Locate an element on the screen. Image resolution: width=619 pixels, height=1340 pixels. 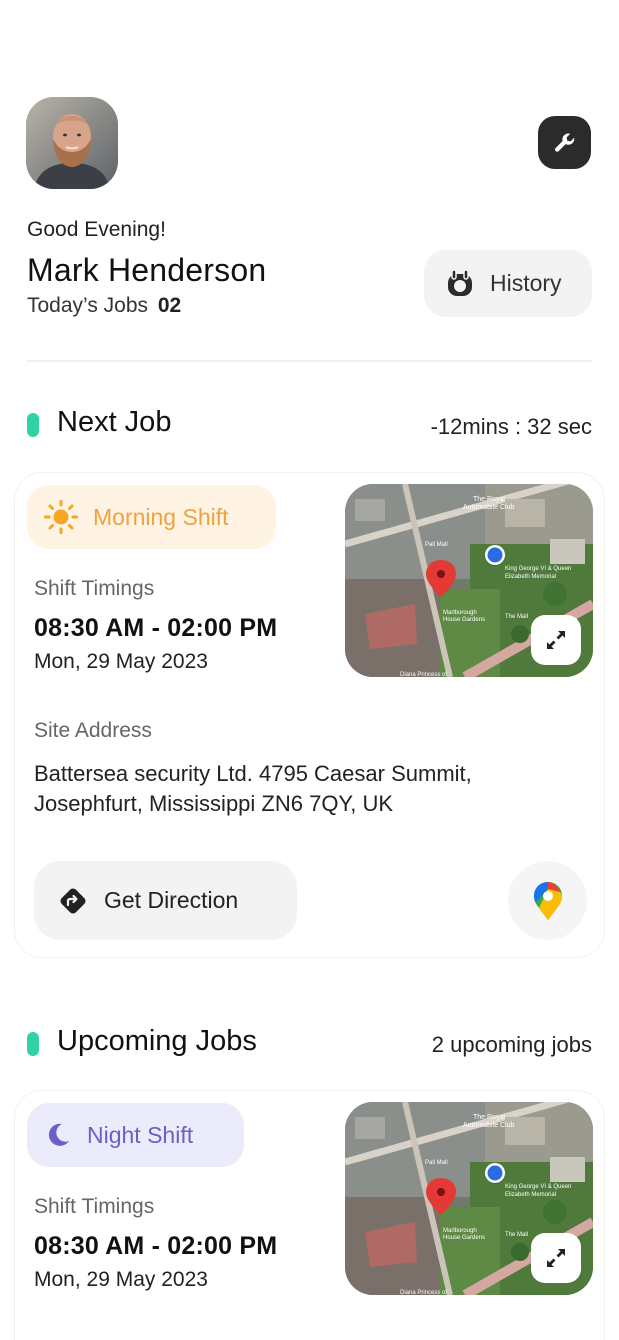
upcoming-jobs-title: Upcoming Jobs is located at coordinates (157, 1041).